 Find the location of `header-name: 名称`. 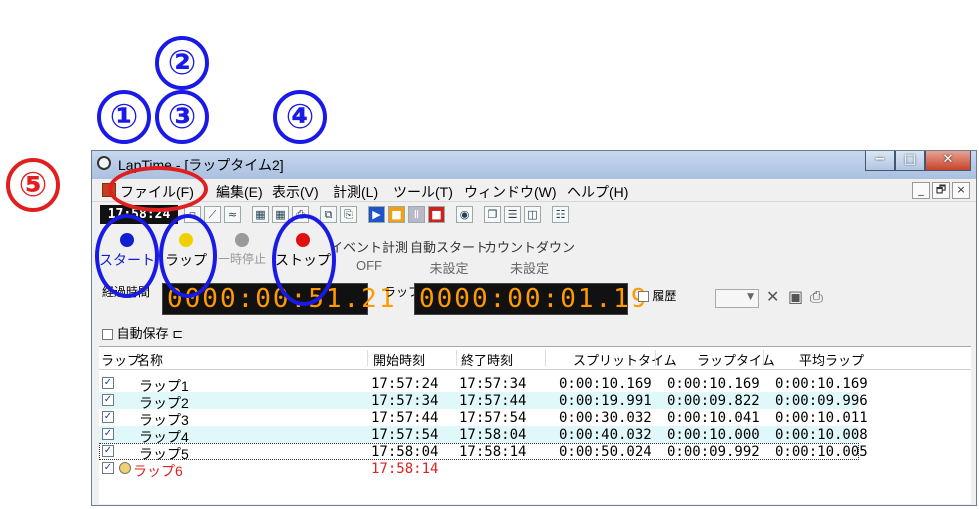

header-name: 名称 is located at coordinates (150, 359).